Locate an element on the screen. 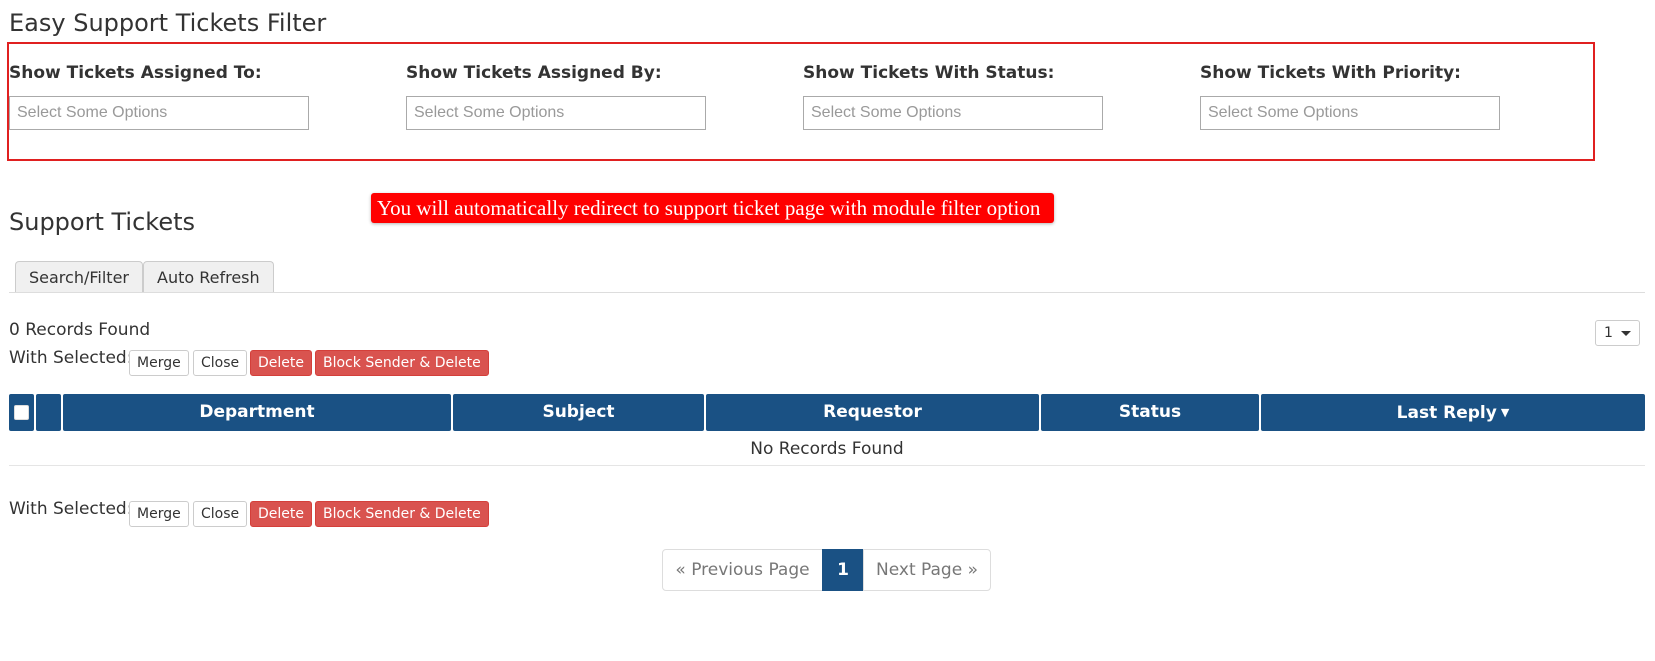 This screenshot has width=1655, height=661. sort-desc-icon: ▼ is located at coordinates (1505, 412).